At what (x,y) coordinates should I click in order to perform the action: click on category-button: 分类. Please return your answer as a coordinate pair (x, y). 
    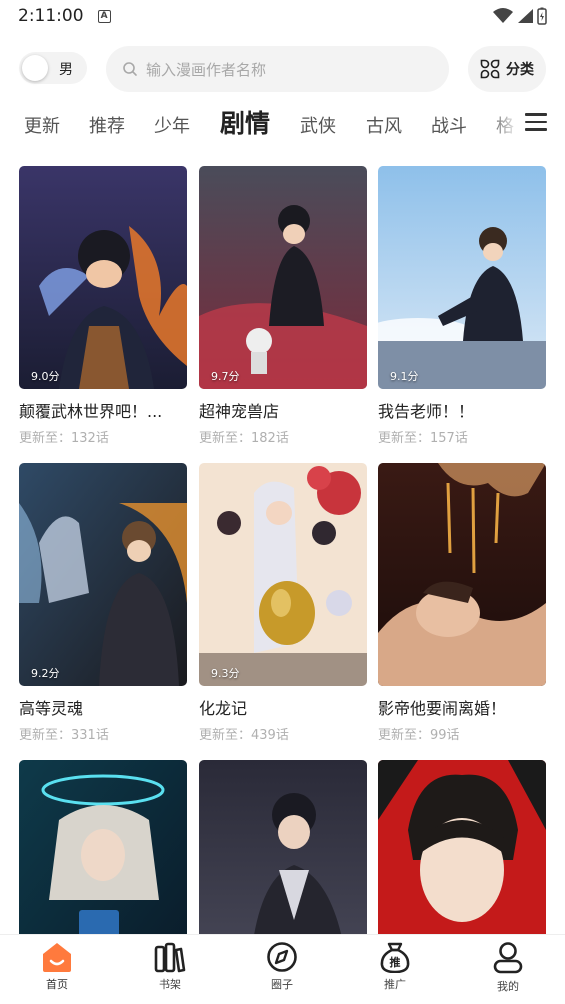
    Looking at the image, I should click on (507, 69).